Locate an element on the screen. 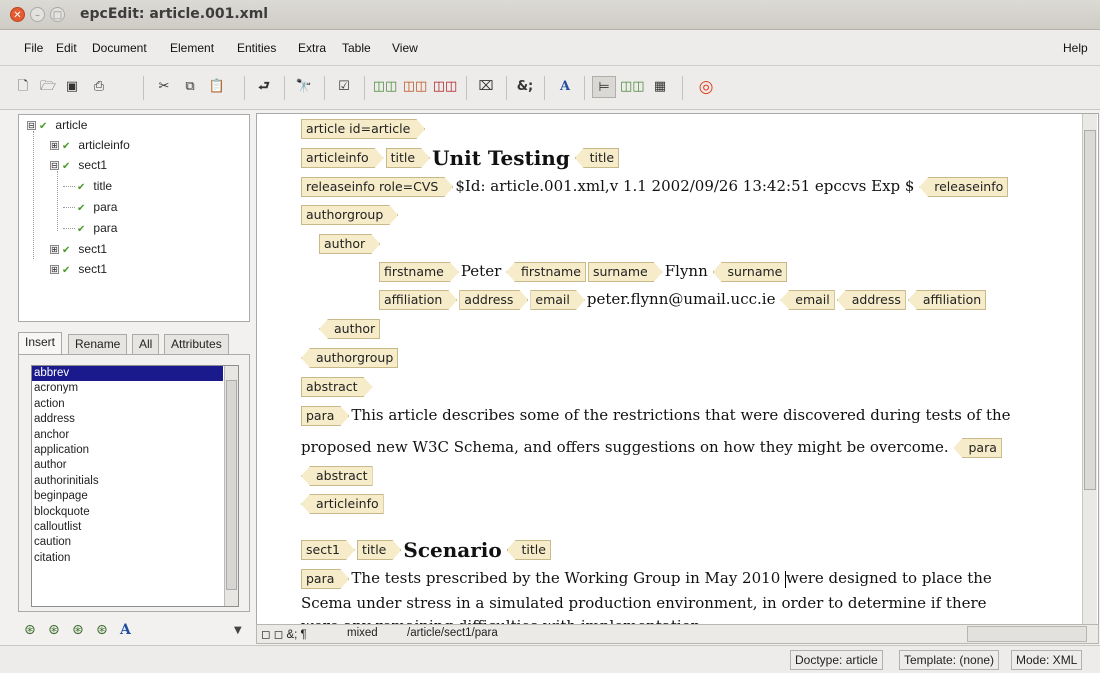  close-tag-articleinfo: articleinfo is located at coordinates (342, 504).